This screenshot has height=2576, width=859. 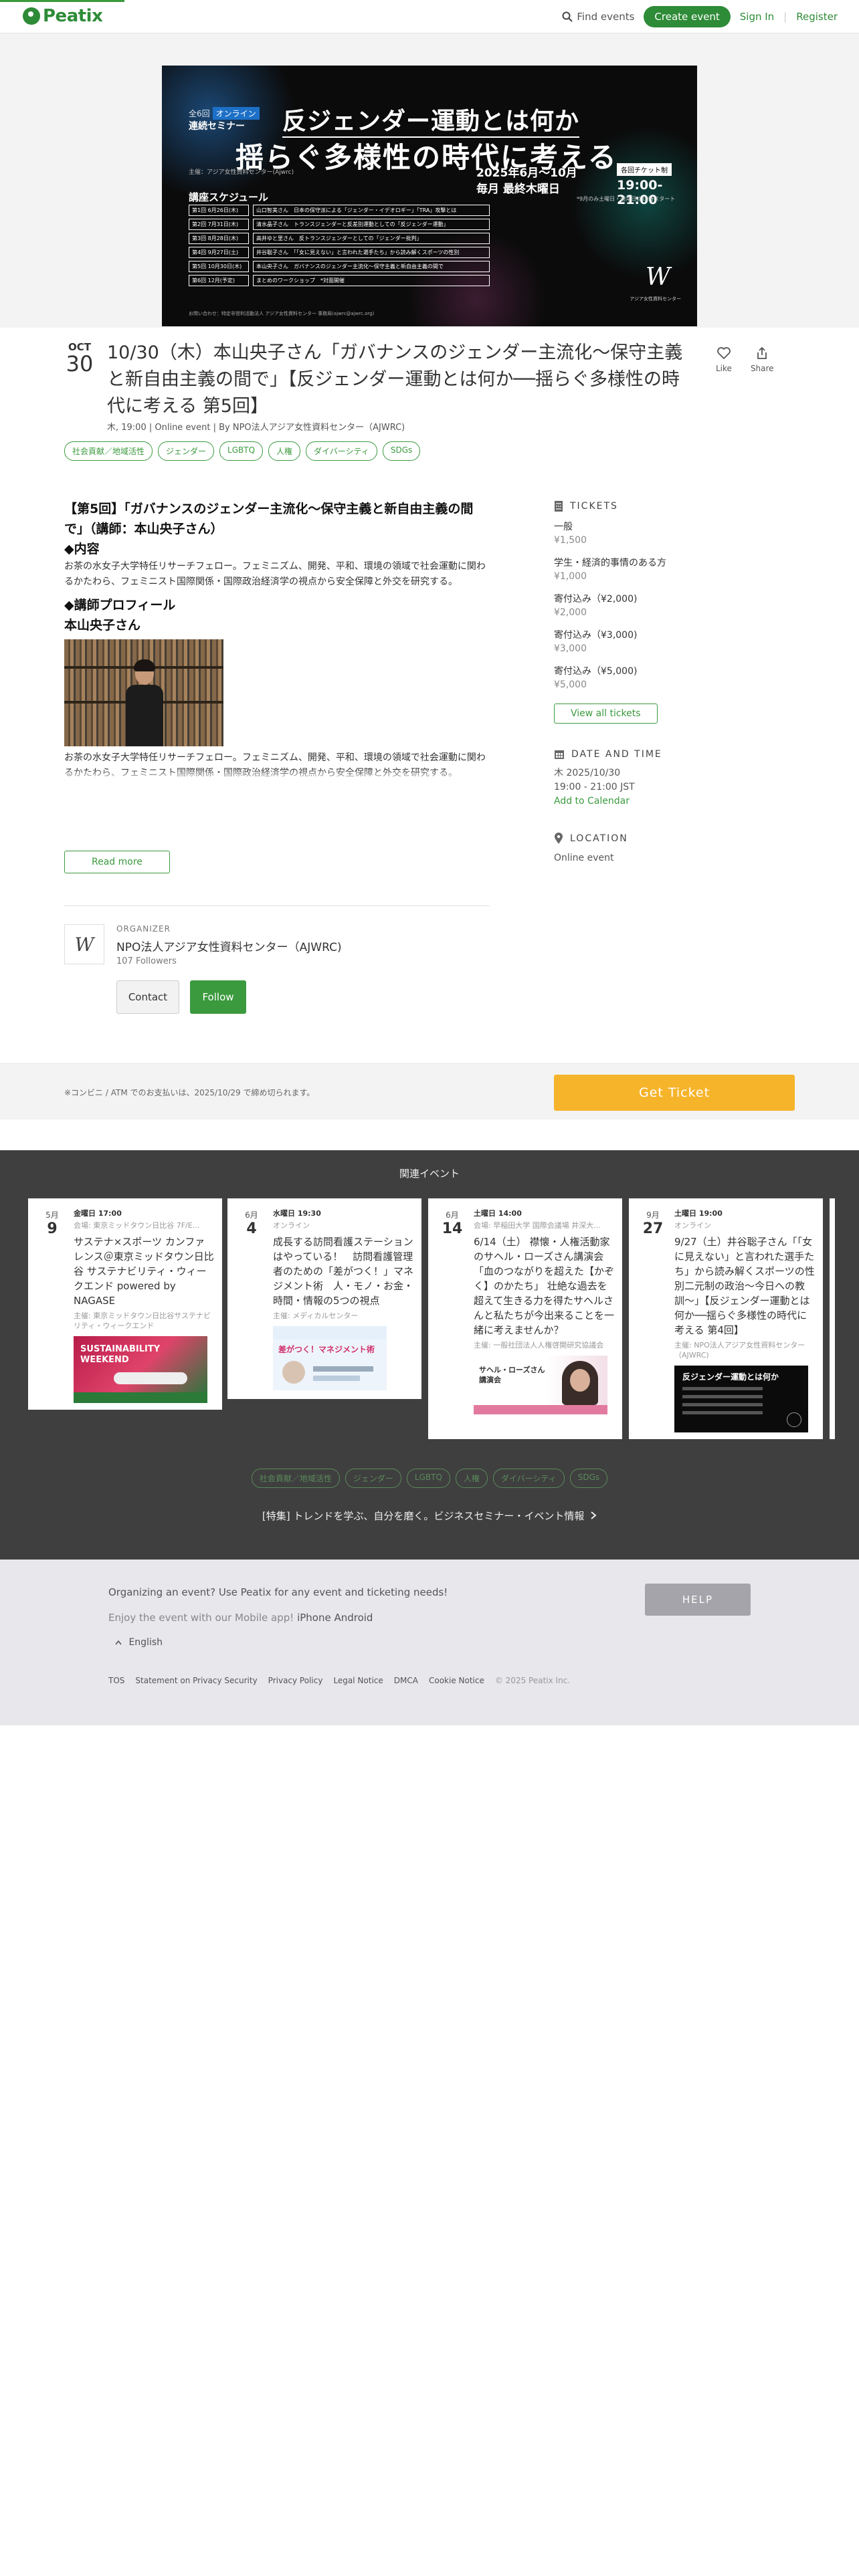 What do you see at coordinates (627, 199) in the screenshot?
I see `banner-note: *9月のみ土曜日・通常日は19時スタート` at bounding box center [627, 199].